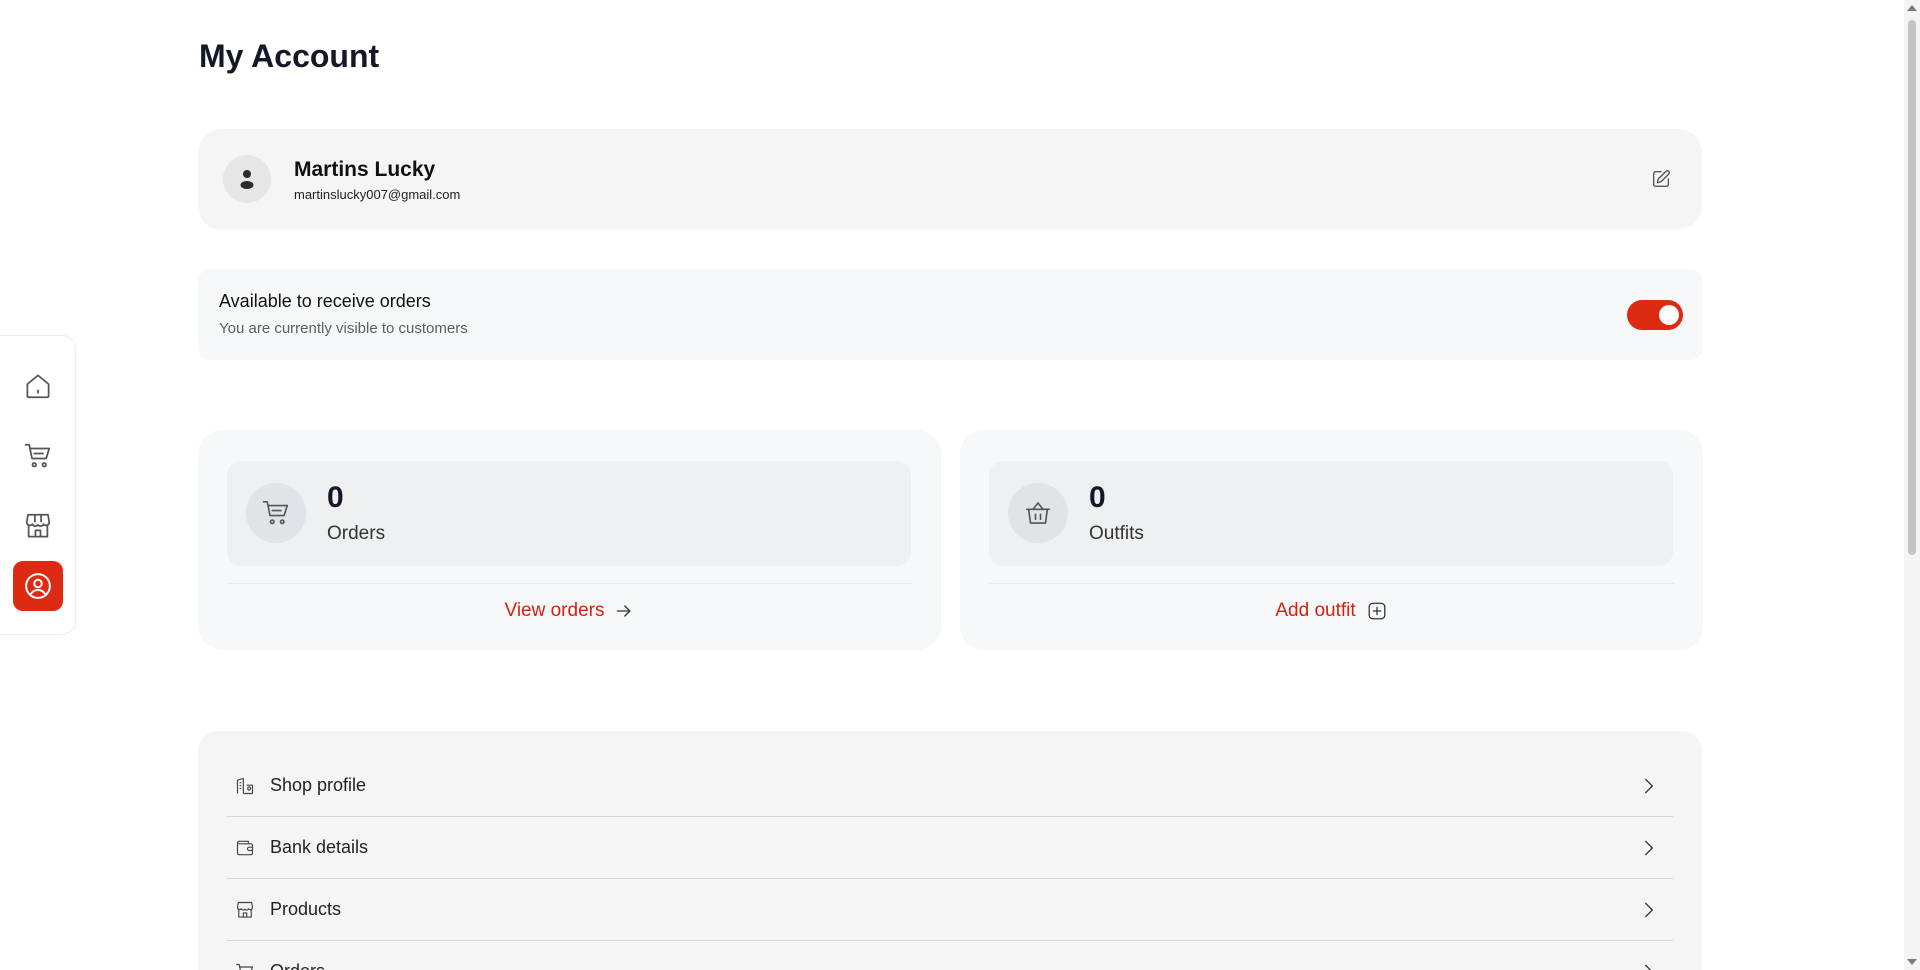 This screenshot has height=970, width=1920. I want to click on menu-item-label: Bank details, so click(319, 847).